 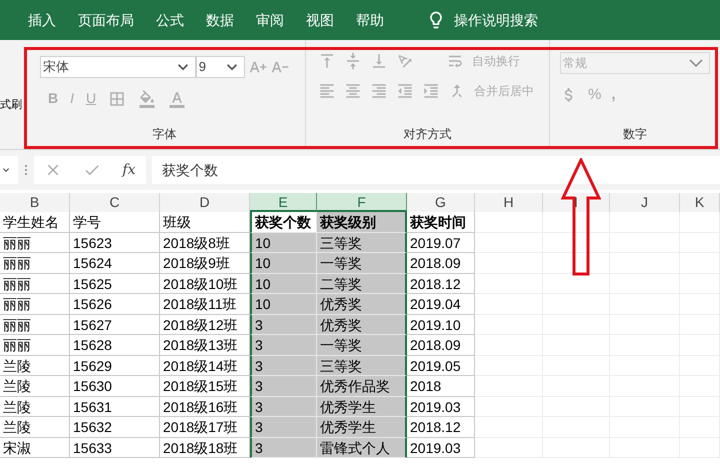 I want to click on name-box, so click(x=9, y=170).